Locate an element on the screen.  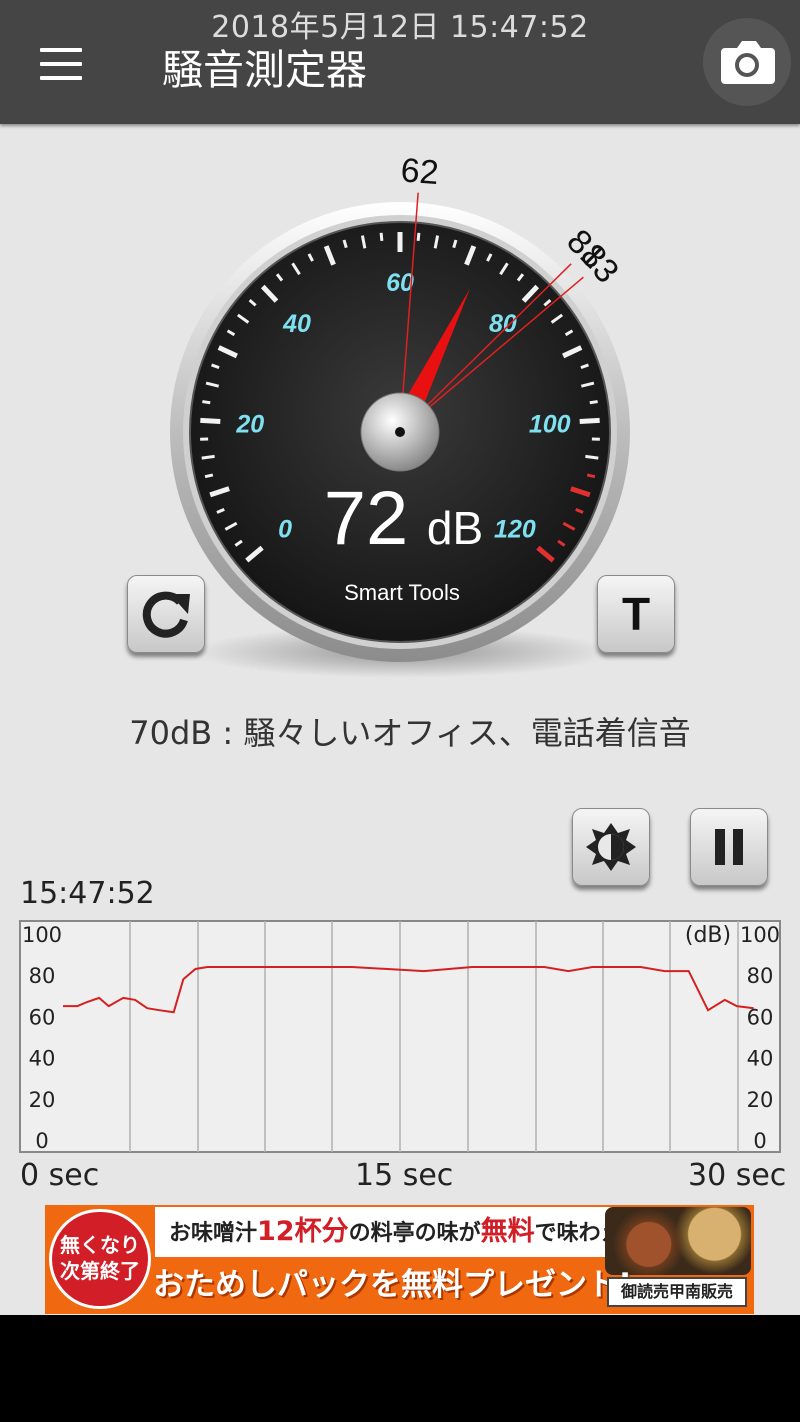
y-label-right: 0 is located at coordinates (759, 1141).